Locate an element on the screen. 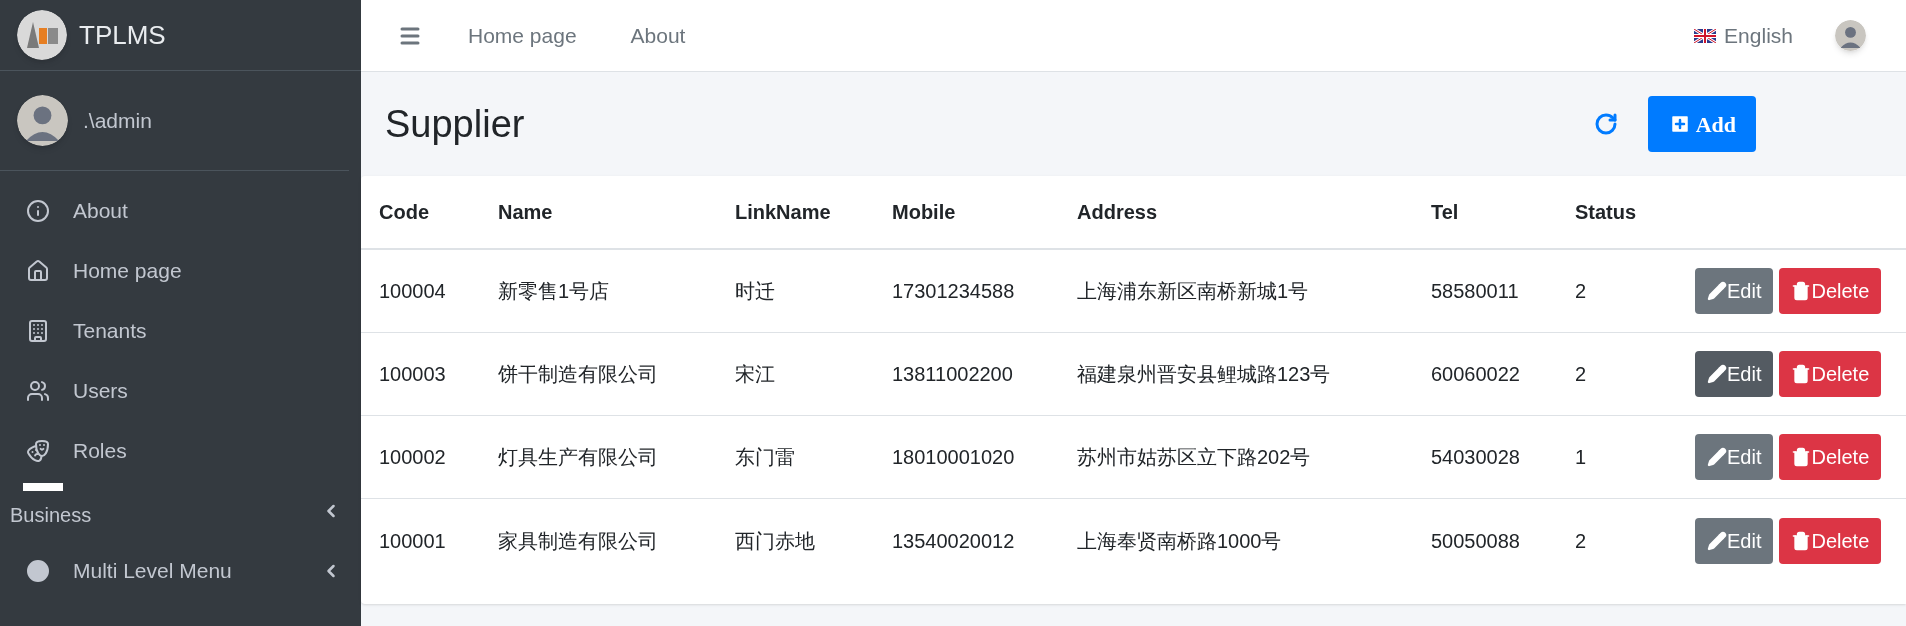 The image size is (1906, 626). home-icon is located at coordinates (38, 271).